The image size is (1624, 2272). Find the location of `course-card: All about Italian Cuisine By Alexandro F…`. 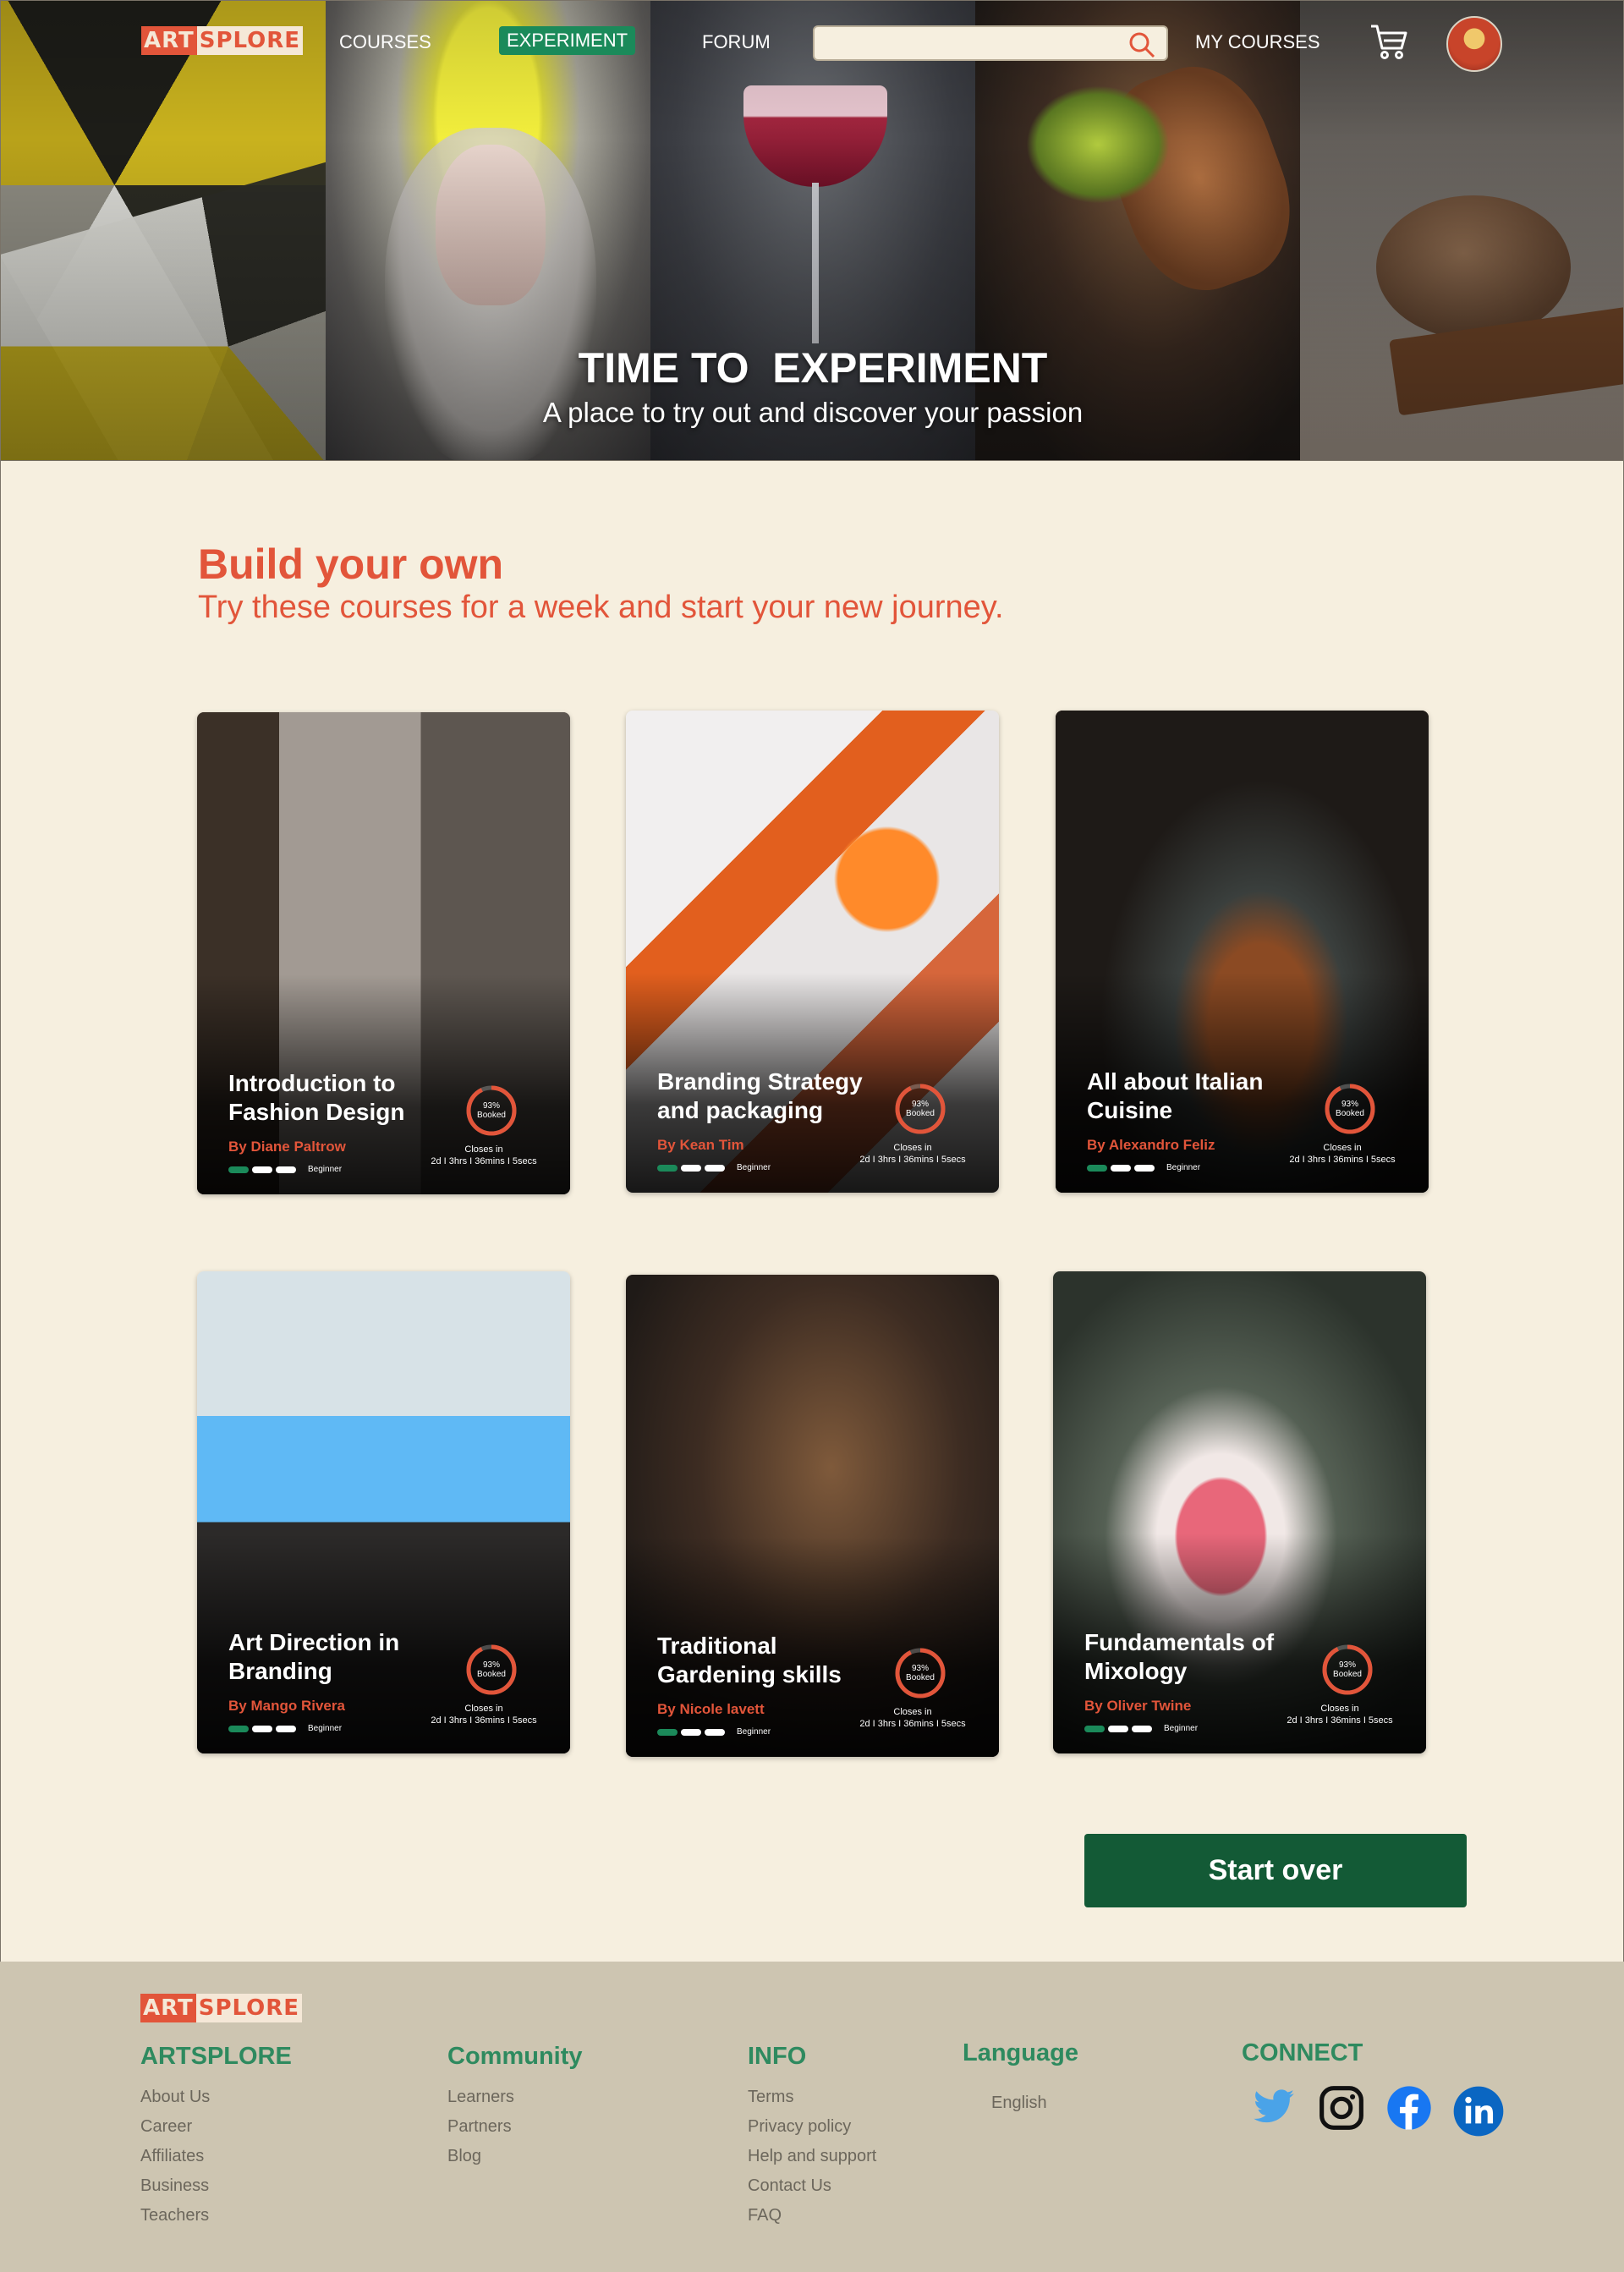

course-card: All about Italian Cuisine By Alexandro F… is located at coordinates (1243, 952).